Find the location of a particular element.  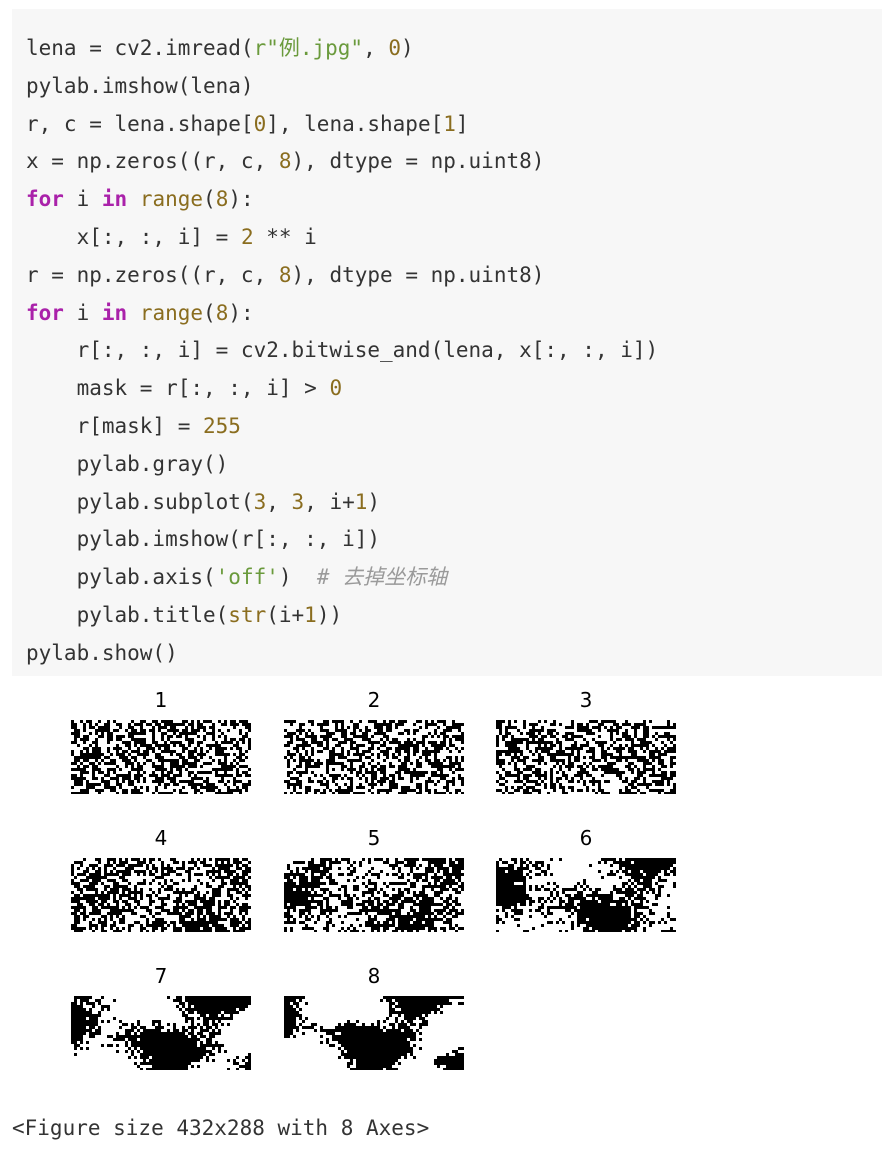

code-token: pylab.imshow(lena) is located at coordinates (140, 85).